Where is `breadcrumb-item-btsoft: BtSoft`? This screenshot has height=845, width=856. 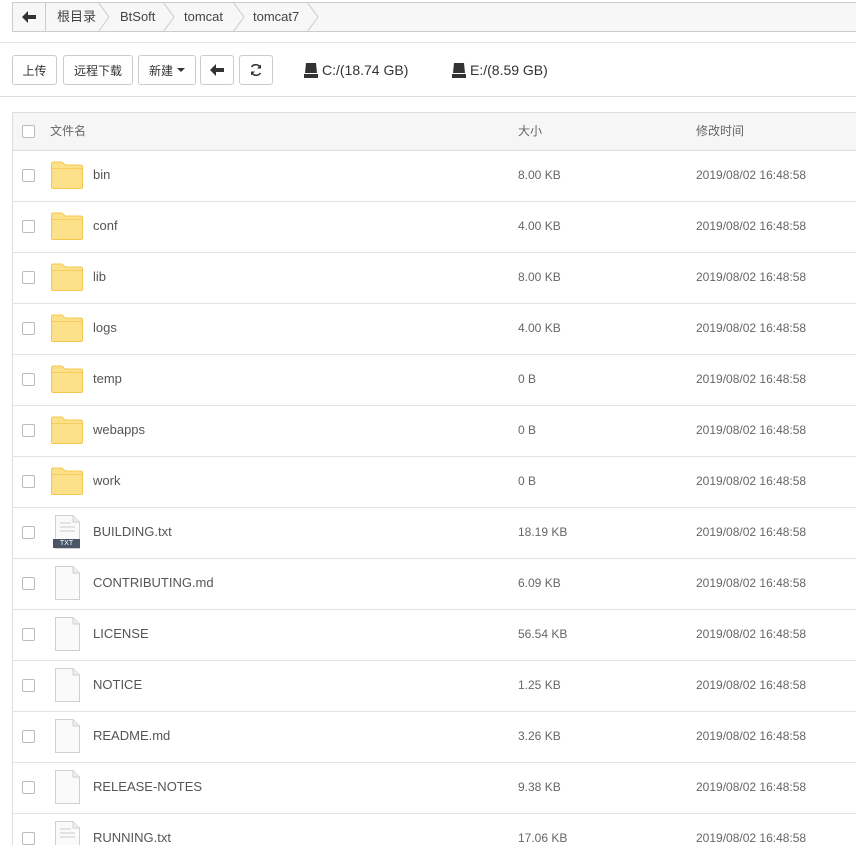
breadcrumb-item-btsoft: BtSoft is located at coordinates (137, 17).